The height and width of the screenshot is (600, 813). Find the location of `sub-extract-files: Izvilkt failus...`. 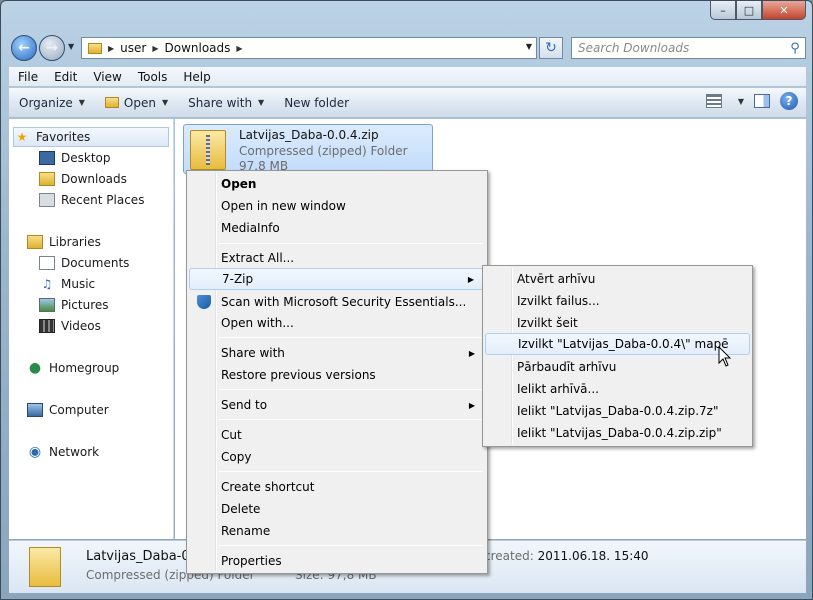

sub-extract-files: Izvilkt failus... is located at coordinates (617, 301).